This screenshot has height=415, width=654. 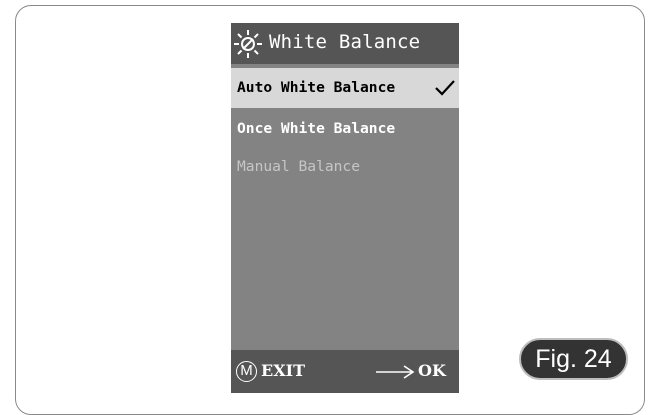 I want to click on white-balance-icon, so click(x=248, y=44).